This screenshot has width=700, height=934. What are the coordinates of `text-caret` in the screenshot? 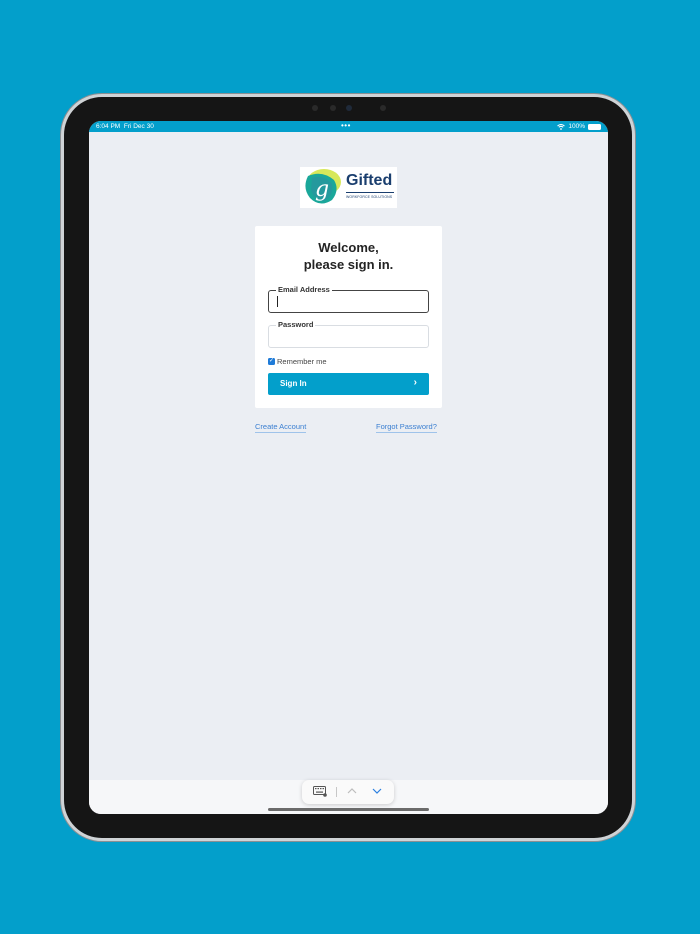 It's located at (277, 301).